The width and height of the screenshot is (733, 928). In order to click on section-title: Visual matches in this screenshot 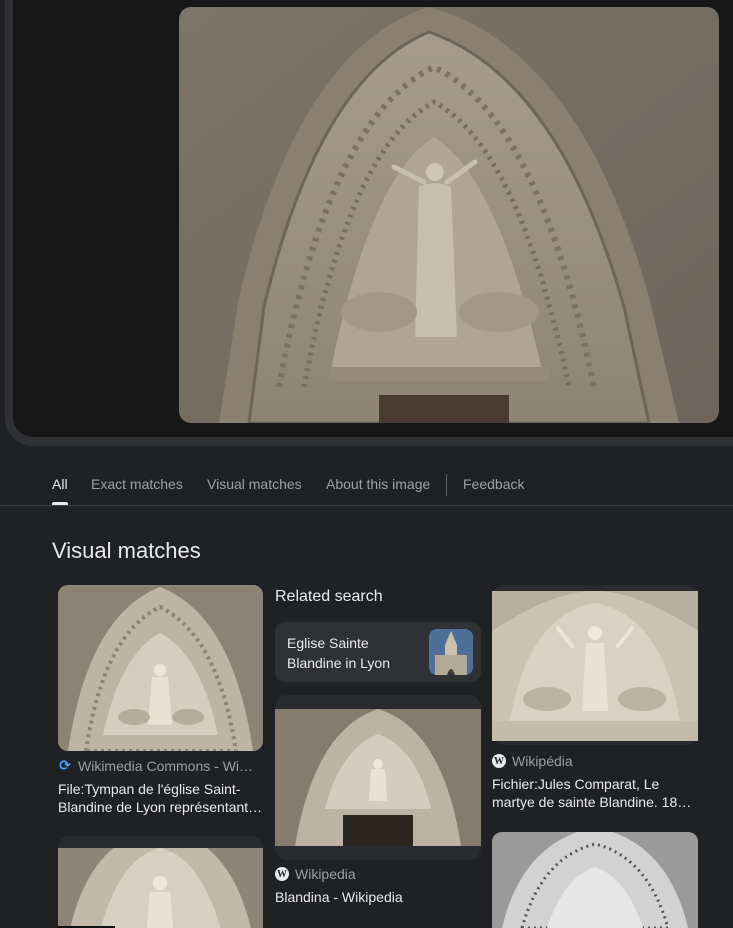, I will do `click(126, 550)`.